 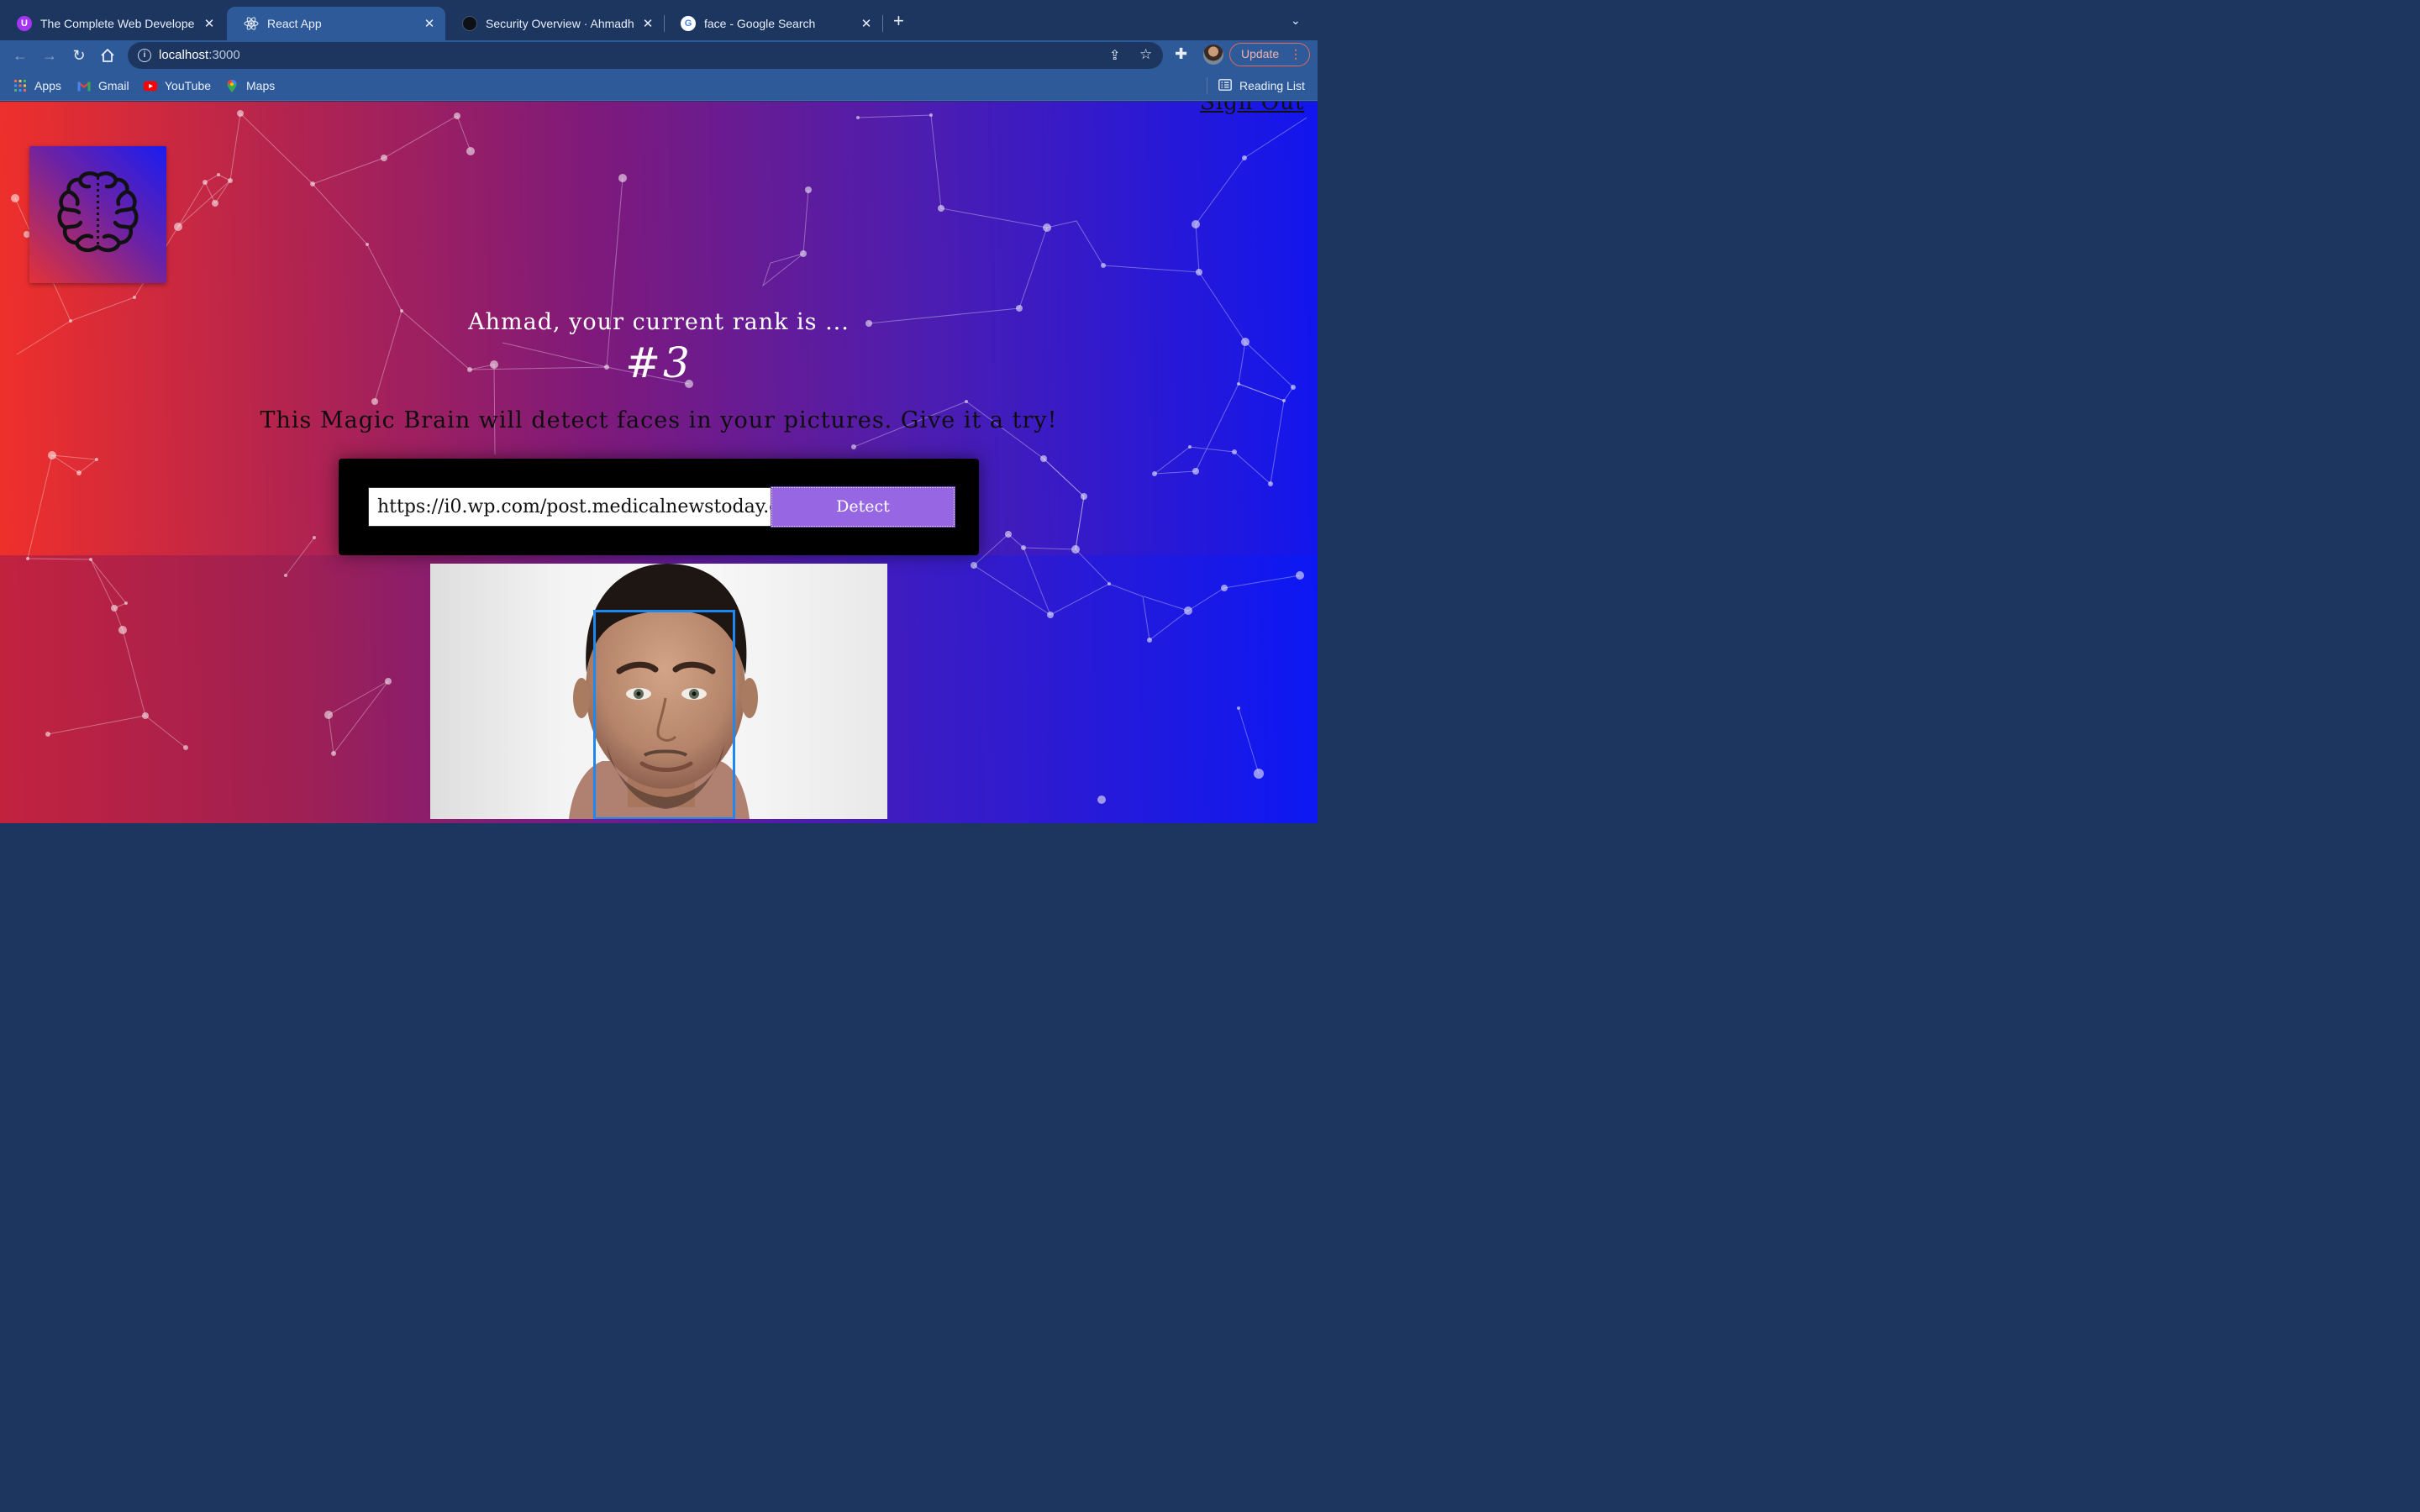 I want to click on bookmark-maps: Maps, so click(x=250, y=85).